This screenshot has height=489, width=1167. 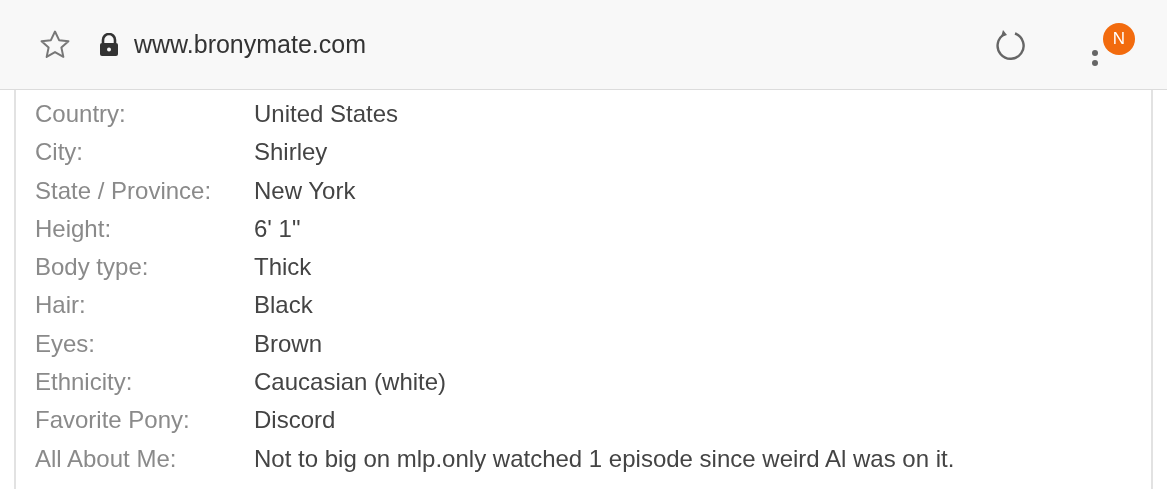 I want to click on field-value: Brown, so click(x=289, y=343).